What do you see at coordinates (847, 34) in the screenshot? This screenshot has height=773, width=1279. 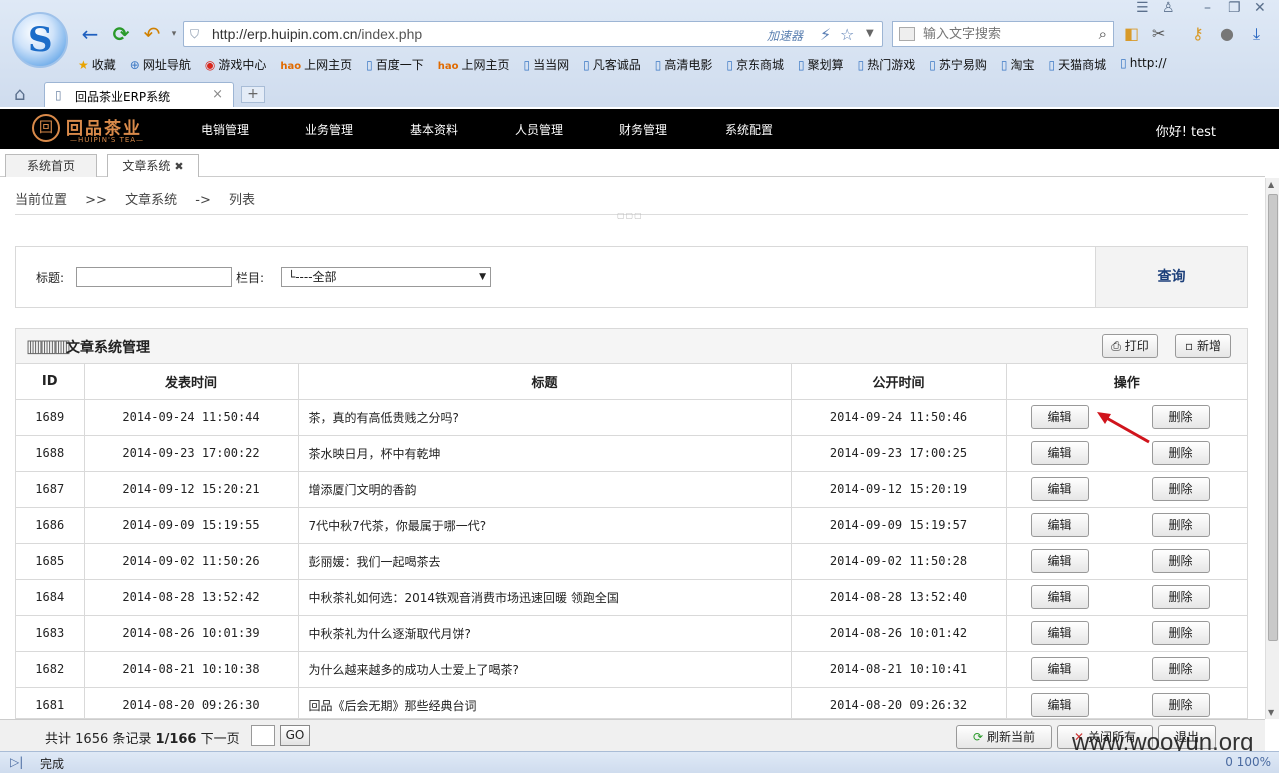 I see `star-icon: ☆` at bounding box center [847, 34].